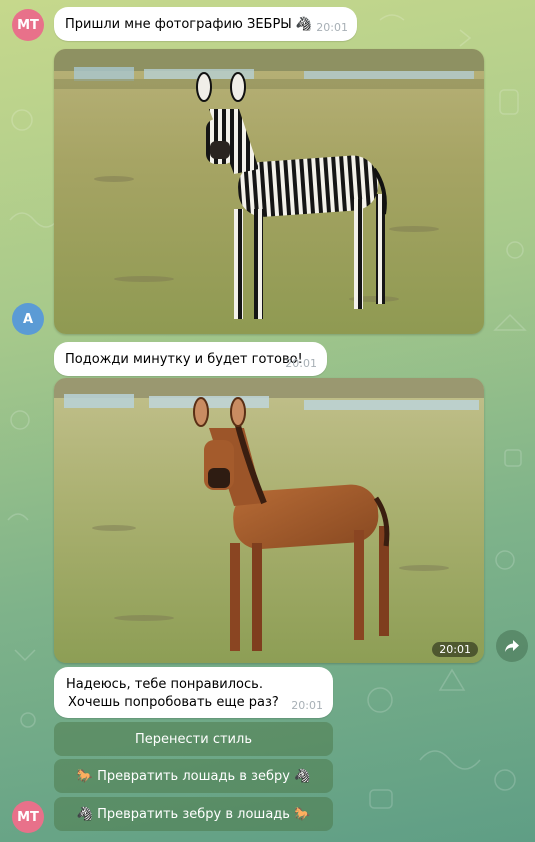  I want to click on forward-button, so click(512, 646).